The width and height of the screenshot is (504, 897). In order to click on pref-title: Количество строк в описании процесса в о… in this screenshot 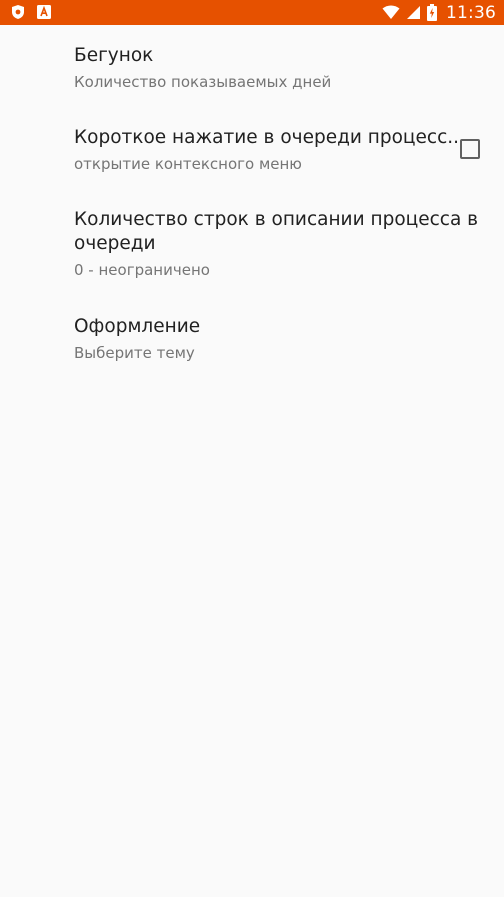, I will do `click(276, 231)`.